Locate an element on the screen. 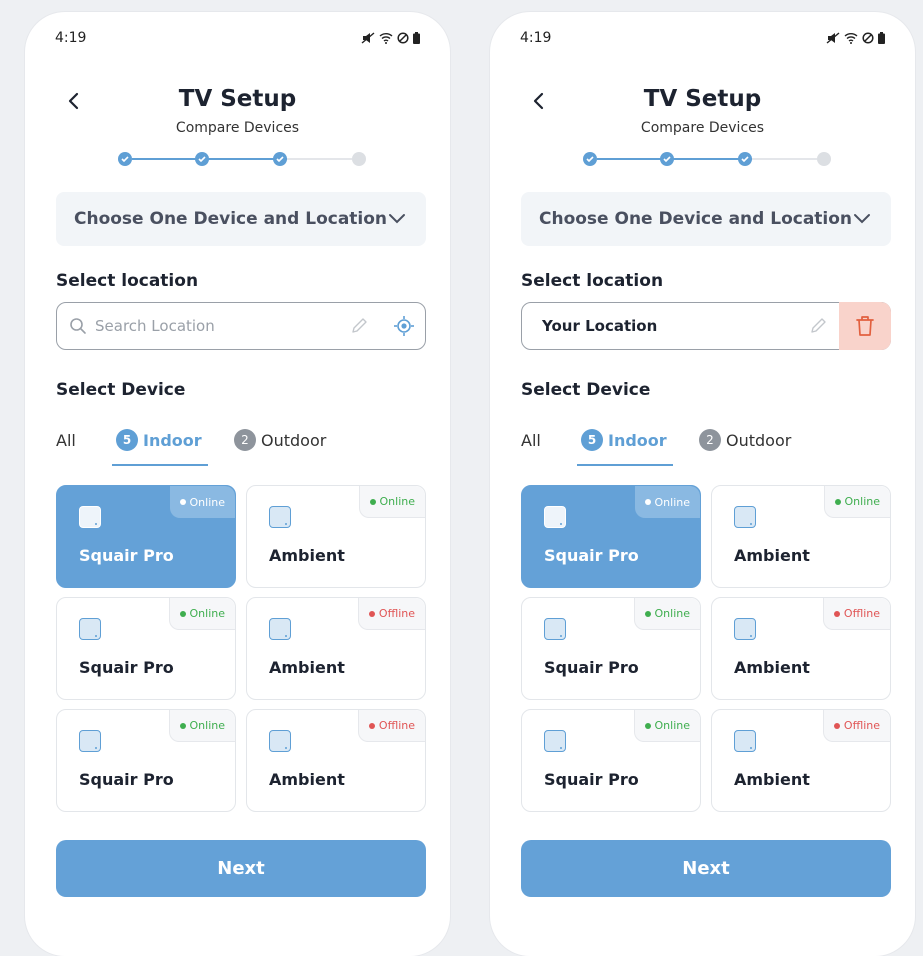 This screenshot has height=956, width=923. device-filter-tabs: All 5 Indoor 2 Outdoor is located at coordinates (706, 444).